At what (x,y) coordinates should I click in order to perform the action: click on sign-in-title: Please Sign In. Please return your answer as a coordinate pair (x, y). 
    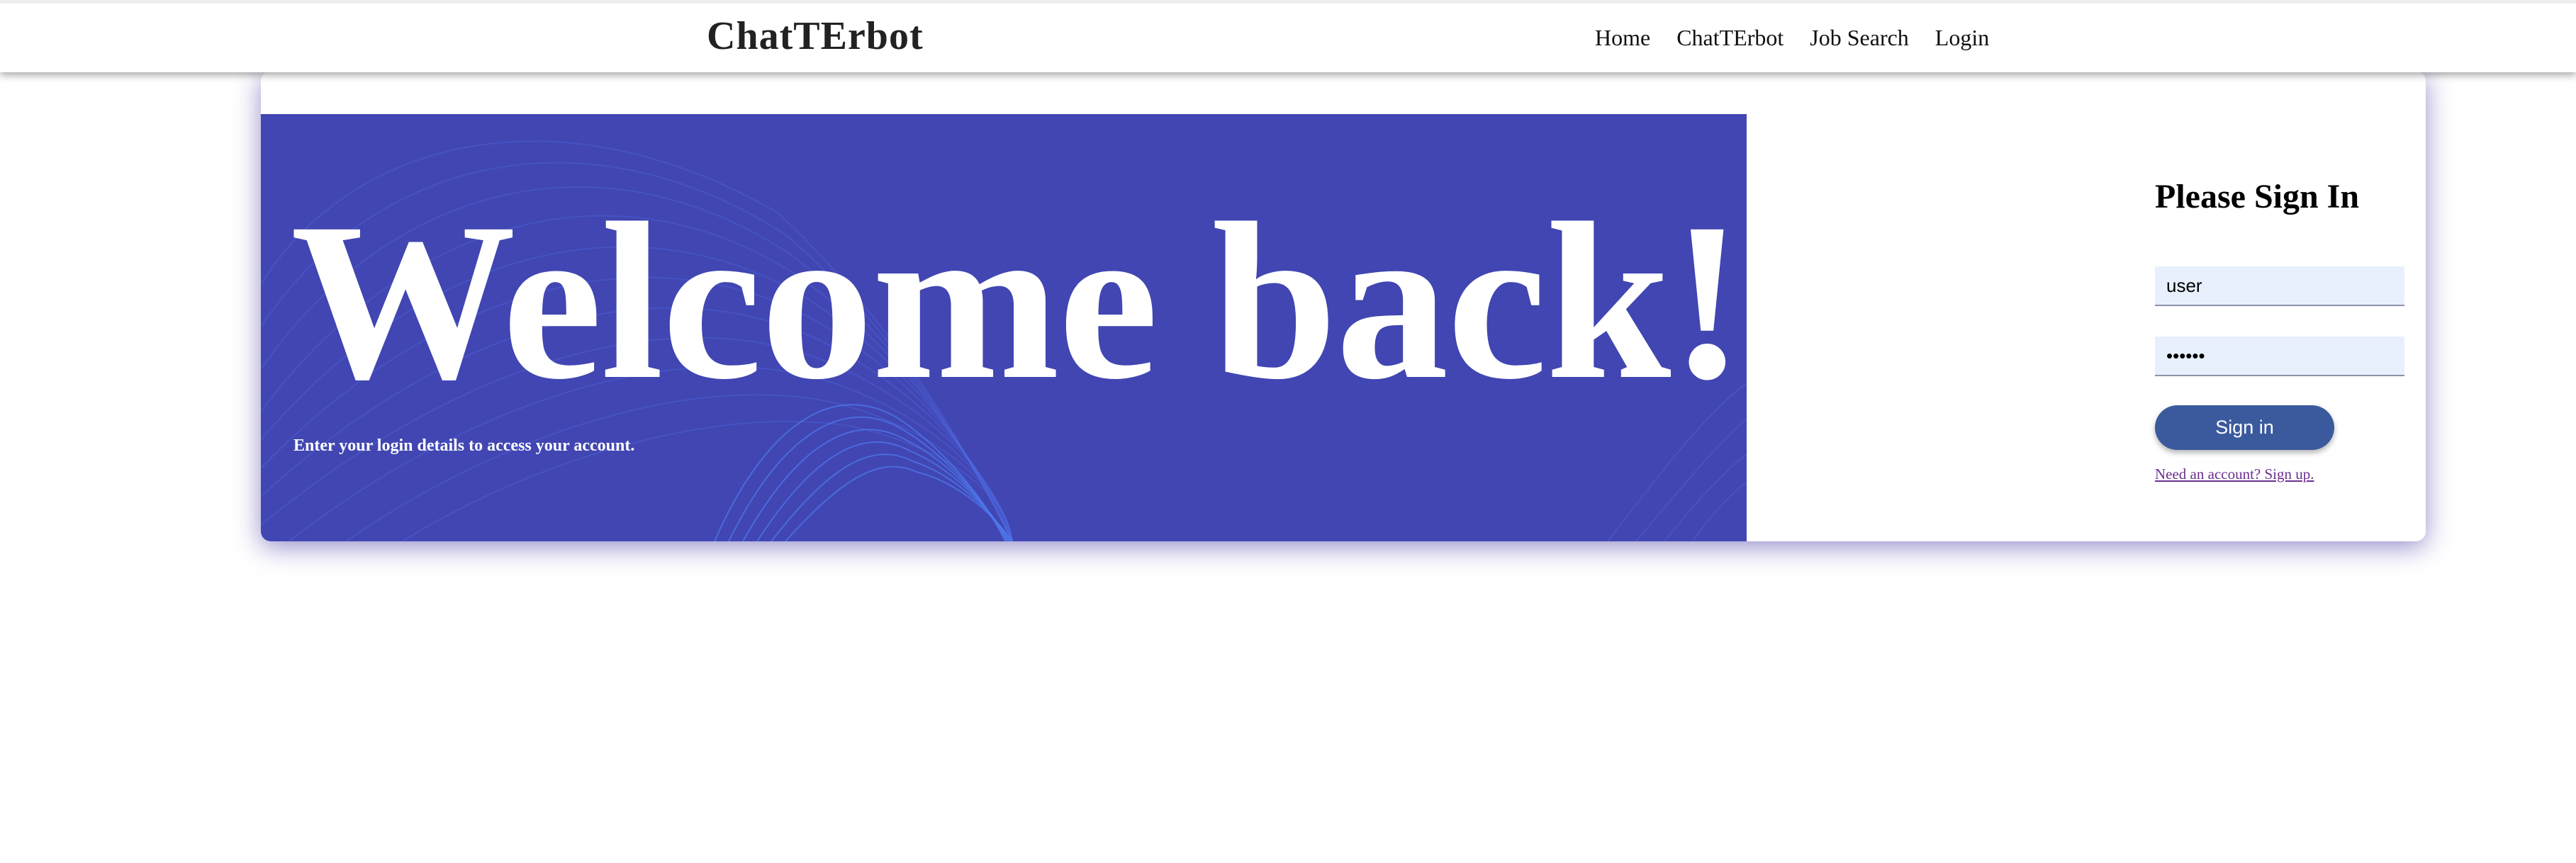
    Looking at the image, I should click on (2257, 196).